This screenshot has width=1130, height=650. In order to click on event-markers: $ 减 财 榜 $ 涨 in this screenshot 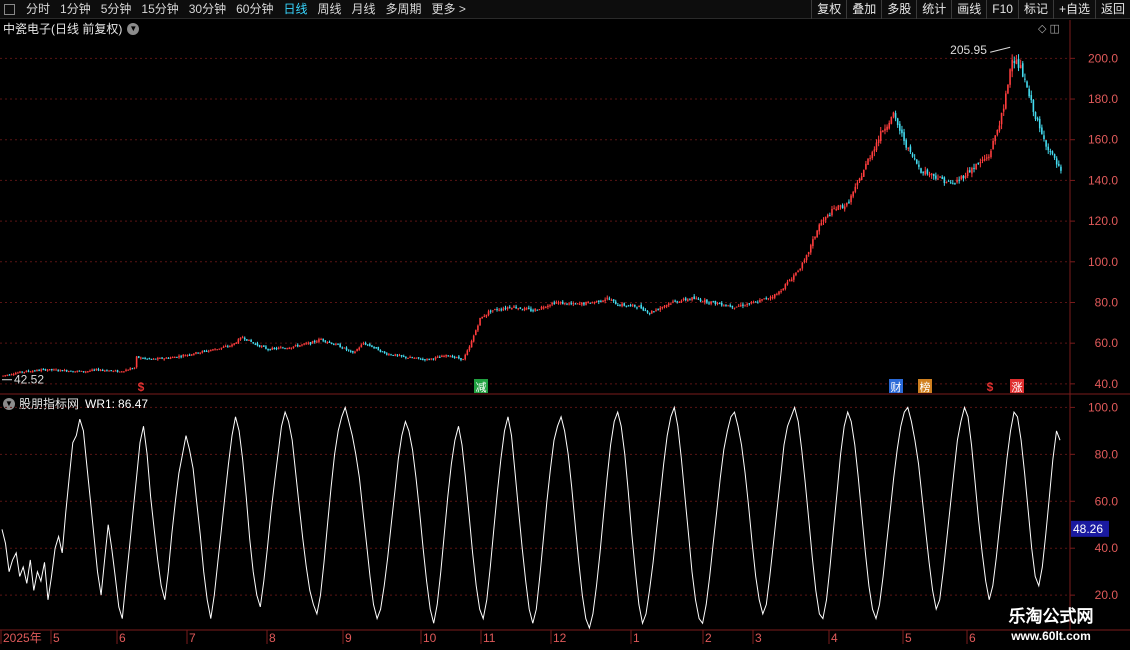, I will do `click(581, 386)`.